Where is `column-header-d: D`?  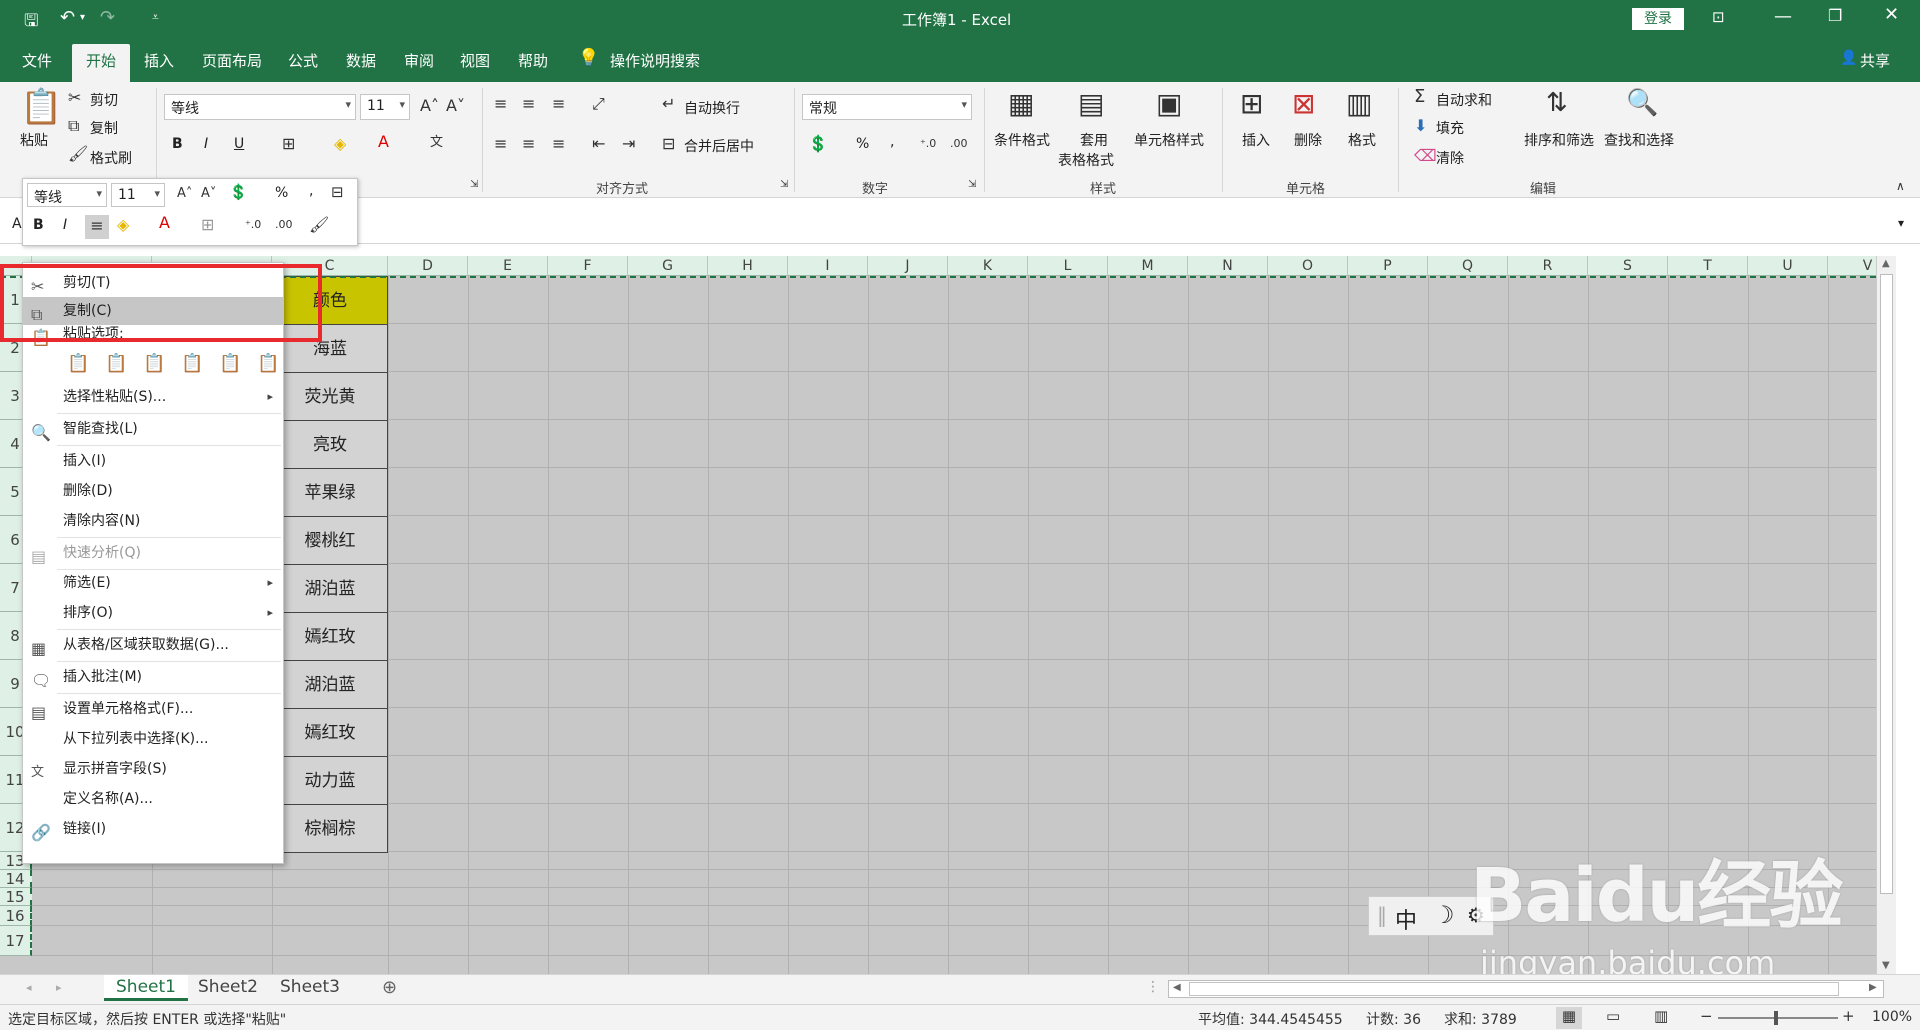
column-header-d: D is located at coordinates (428, 266).